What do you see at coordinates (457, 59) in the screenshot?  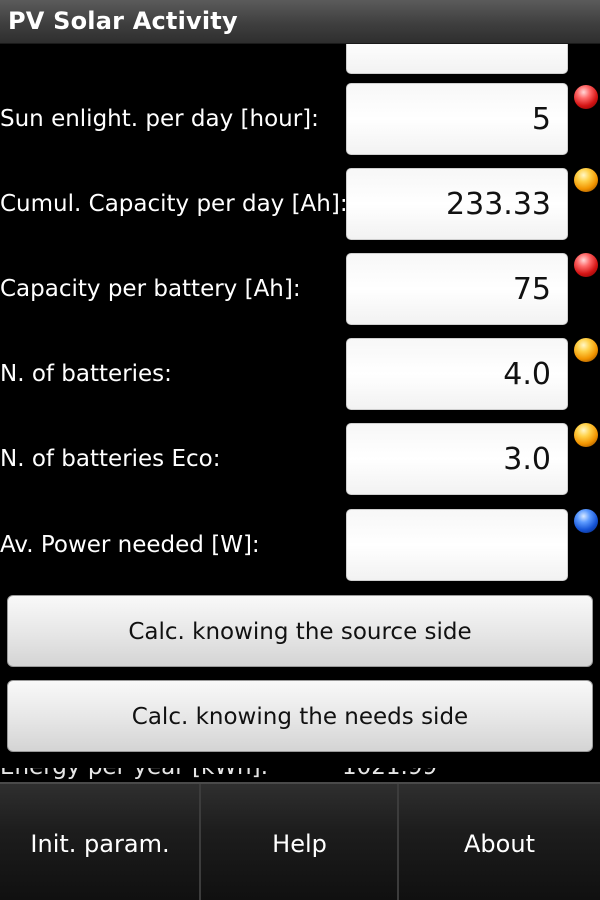 I see `partial-top-field` at bounding box center [457, 59].